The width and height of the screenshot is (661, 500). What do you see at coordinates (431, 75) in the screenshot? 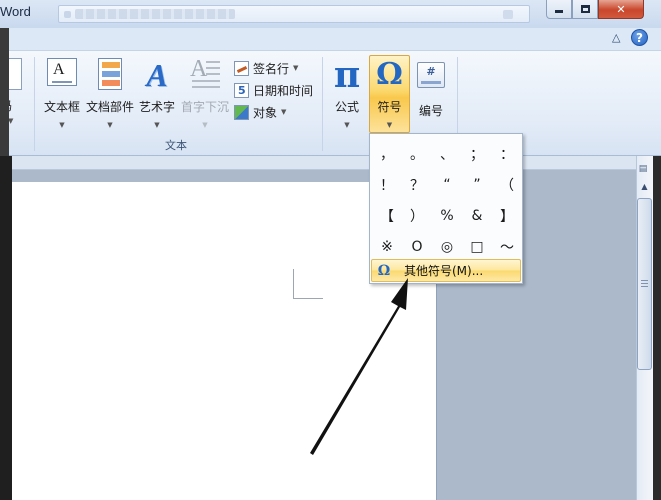
I see `numbering-icon: #` at bounding box center [431, 75].